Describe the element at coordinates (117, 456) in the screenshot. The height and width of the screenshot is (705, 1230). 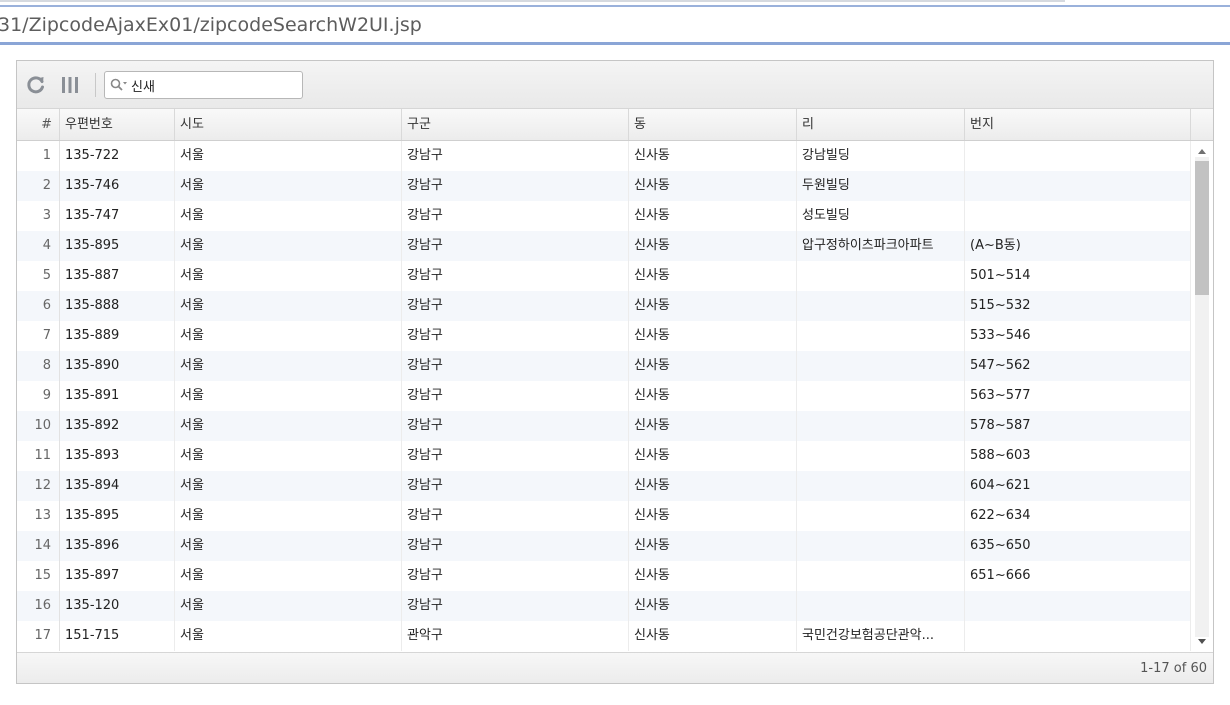
I see `cell-zipcode: 135-893` at that location.